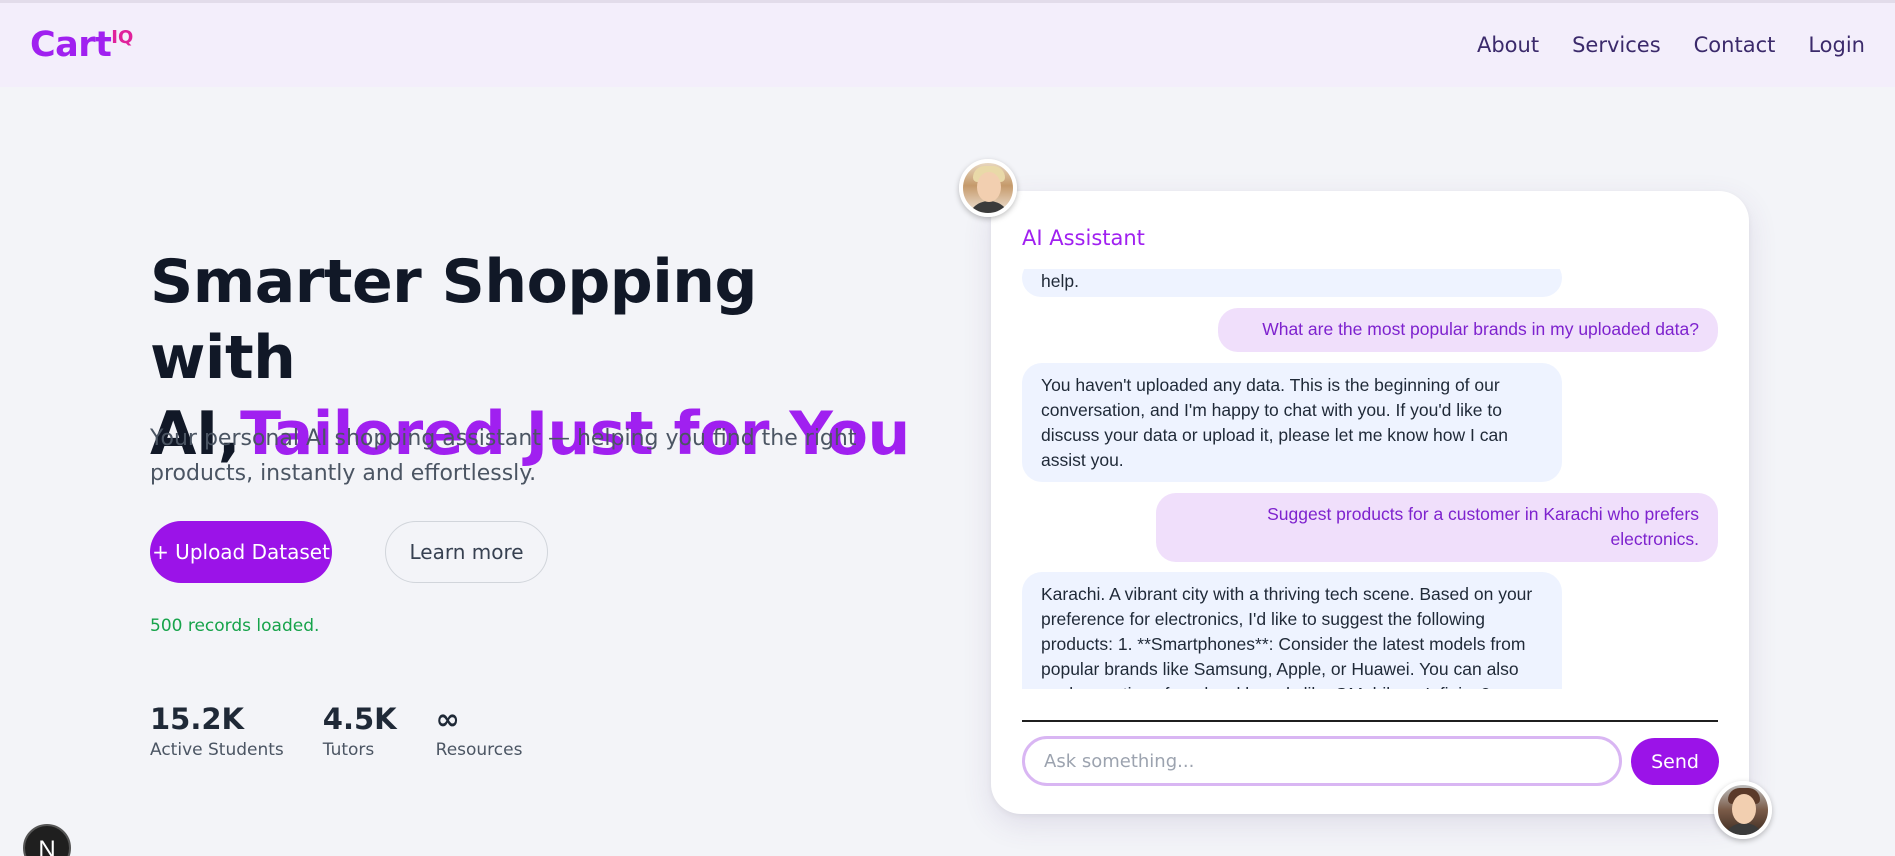 The width and height of the screenshot is (1895, 856). Describe the element at coordinates (1322, 761) in the screenshot. I see `chat-input` at that location.